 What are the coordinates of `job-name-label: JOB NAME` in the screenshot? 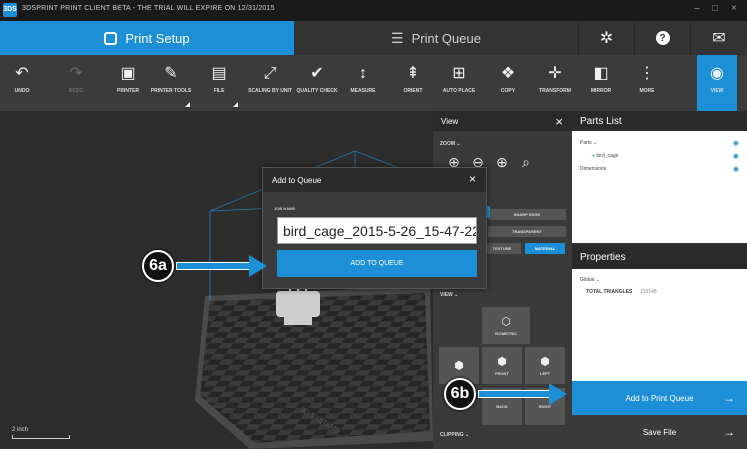 It's located at (285, 208).